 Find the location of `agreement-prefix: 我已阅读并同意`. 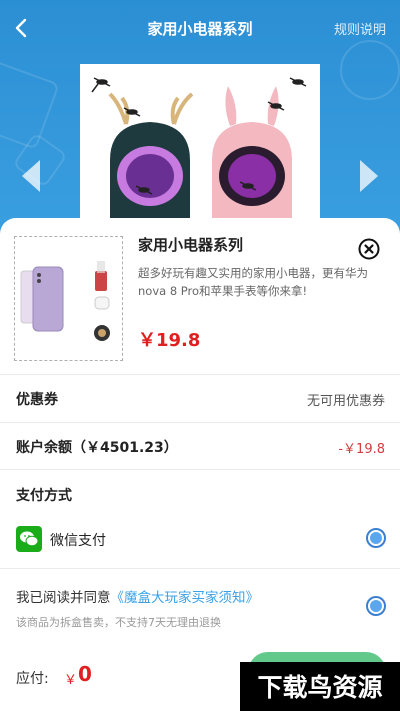

agreement-prefix: 我已阅读并同意 is located at coordinates (63, 598).